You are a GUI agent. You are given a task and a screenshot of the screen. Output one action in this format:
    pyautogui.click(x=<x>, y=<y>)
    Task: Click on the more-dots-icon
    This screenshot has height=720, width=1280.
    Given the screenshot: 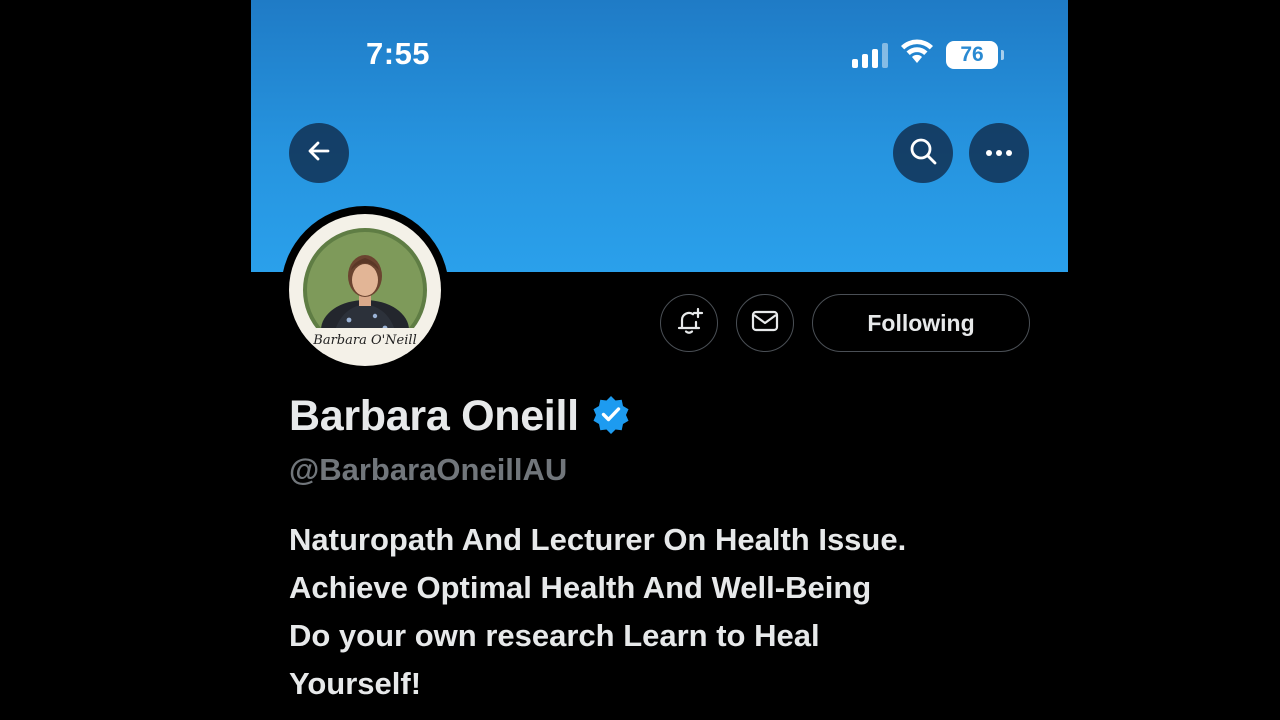 What is the action you would take?
    pyautogui.click(x=999, y=153)
    